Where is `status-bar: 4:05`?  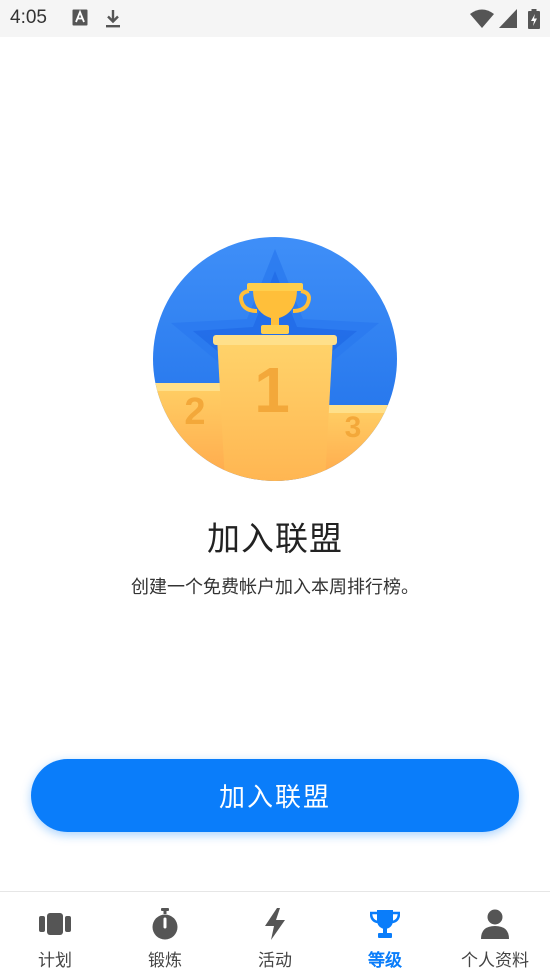 status-bar: 4:05 is located at coordinates (275, 18).